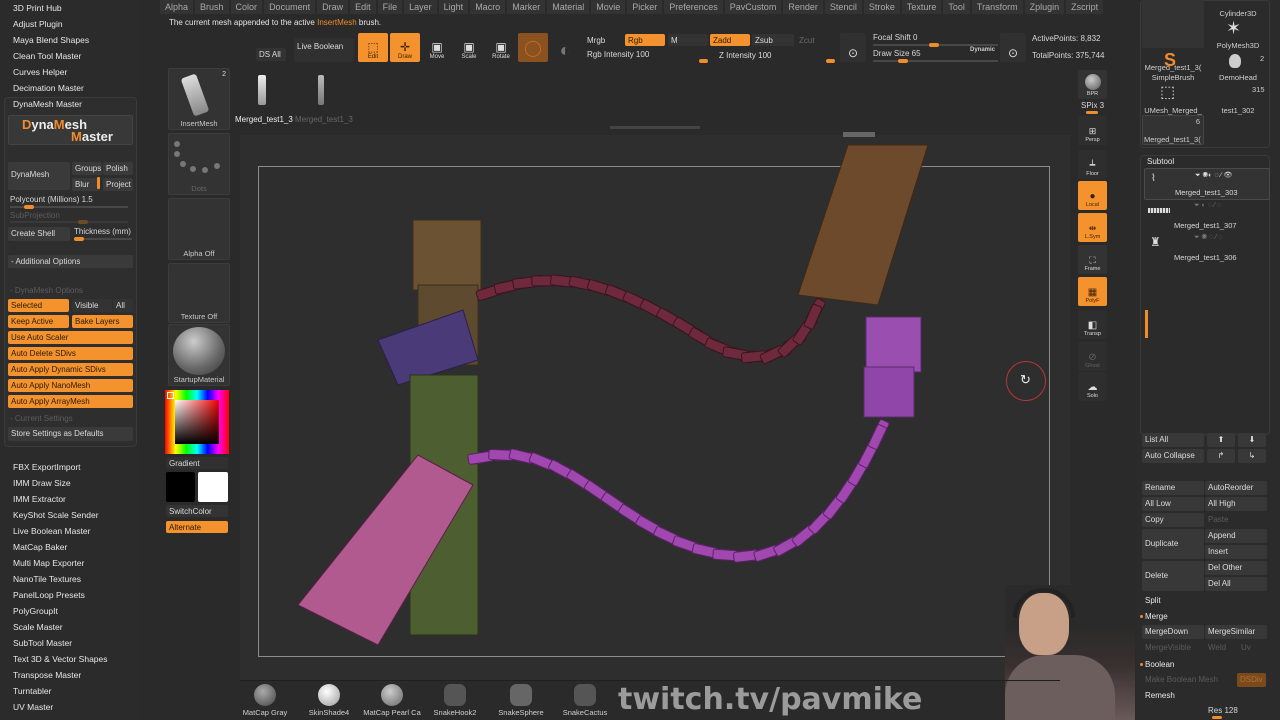 The image size is (1280, 720). Describe the element at coordinates (1236, 536) in the screenshot. I see `append-button: Append` at that location.